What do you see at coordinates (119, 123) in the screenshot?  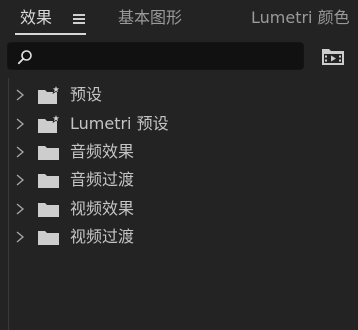 I see `tree-item-label: Lumetri 预设` at bounding box center [119, 123].